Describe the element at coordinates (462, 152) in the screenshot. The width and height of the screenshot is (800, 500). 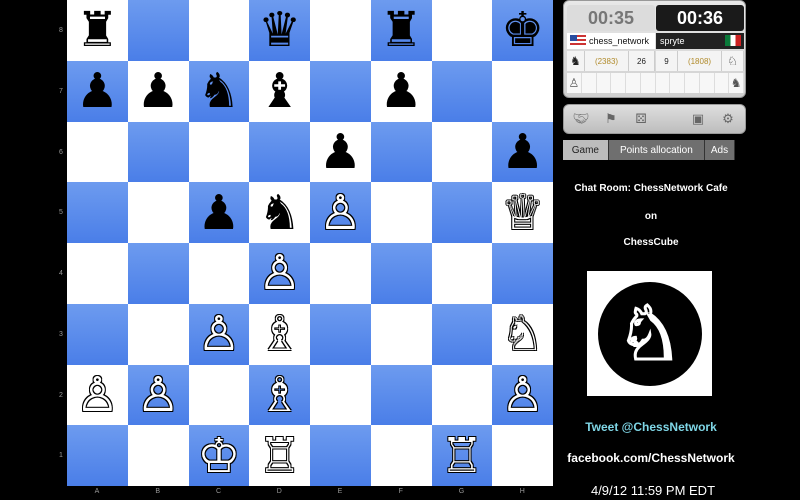
I see `square-g6` at that location.